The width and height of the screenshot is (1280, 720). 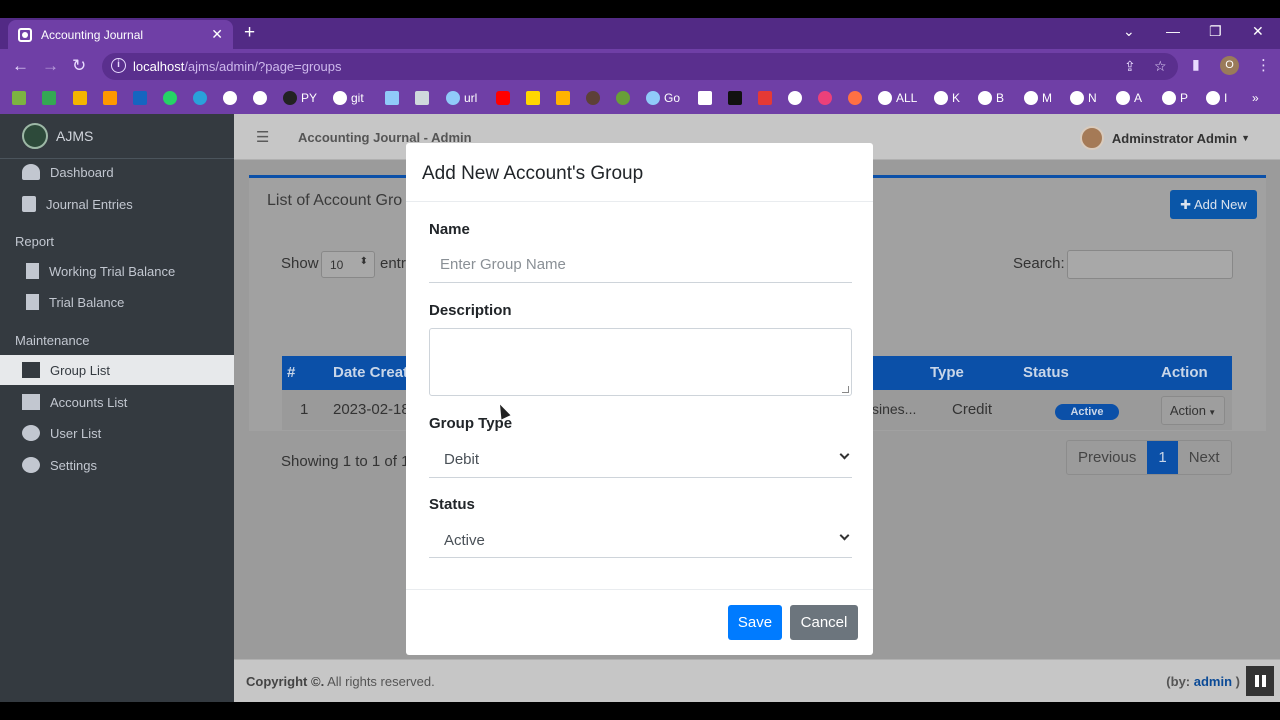 What do you see at coordinates (640, 33) in the screenshot?
I see `browser-titlebar: Accounting Journal ✕ + ⌄ — ❐ ✕` at bounding box center [640, 33].